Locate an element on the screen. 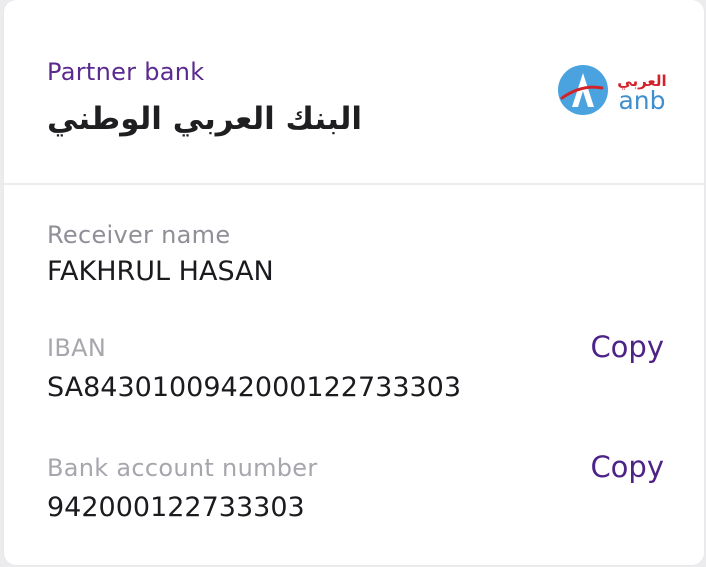 The image size is (706, 567). iban-label: IBAN is located at coordinates (77, 348).